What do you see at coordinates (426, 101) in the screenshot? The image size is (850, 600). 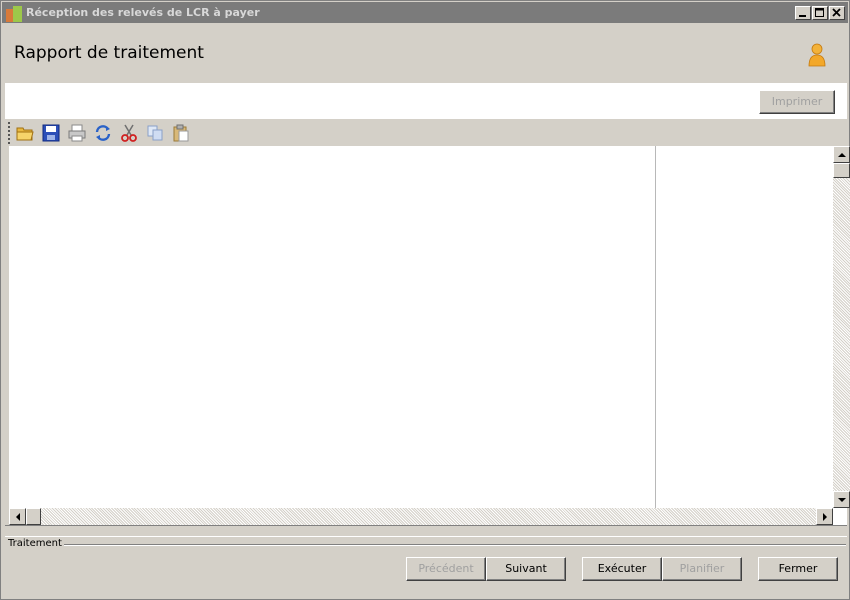 I see `print-strip: Imprimer` at bounding box center [426, 101].